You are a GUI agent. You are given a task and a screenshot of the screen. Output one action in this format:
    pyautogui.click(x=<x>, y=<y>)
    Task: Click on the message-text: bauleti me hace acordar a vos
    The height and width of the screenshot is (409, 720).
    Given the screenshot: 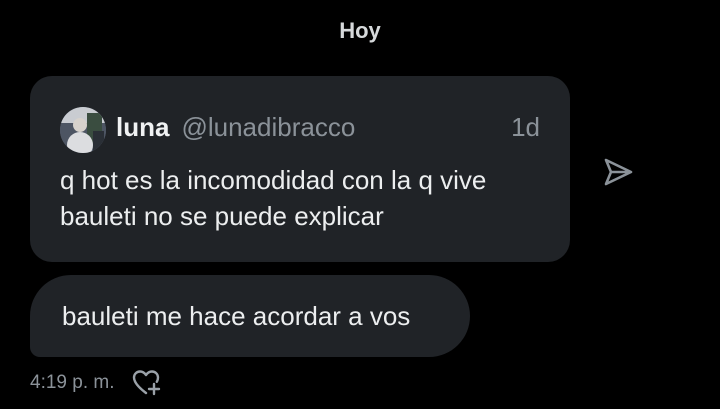 What is the action you would take?
    pyautogui.click(x=236, y=315)
    